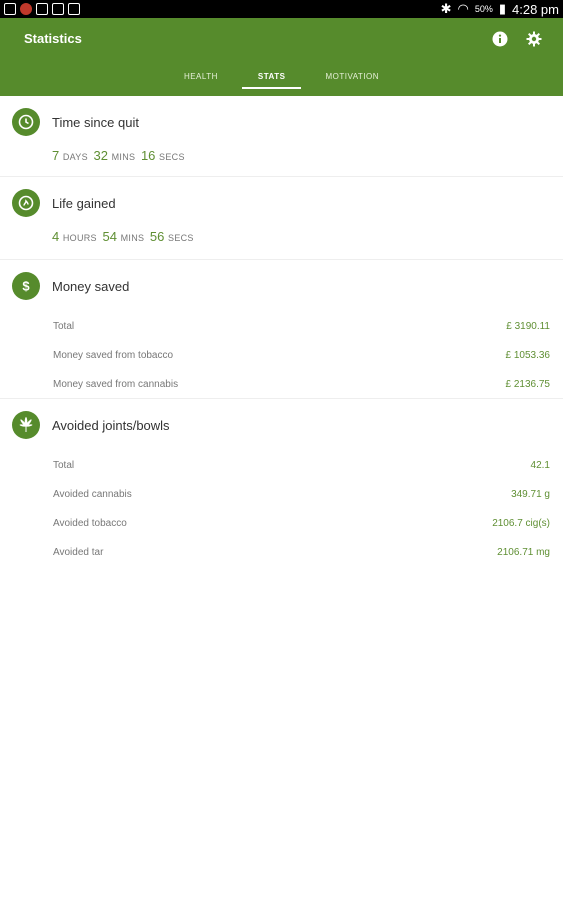  What do you see at coordinates (56, 236) in the screenshot?
I see `hours-value: 4` at bounding box center [56, 236].